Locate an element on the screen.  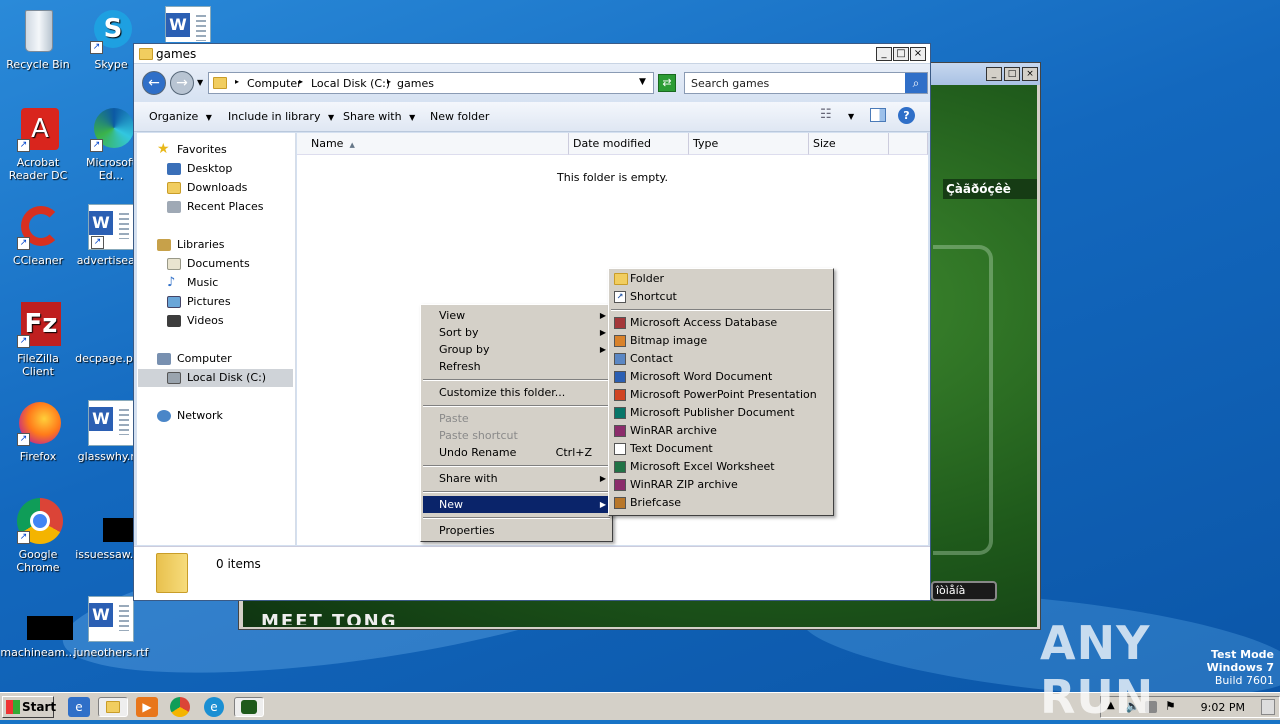
edge-icon: e is located at coordinates (214, 707).